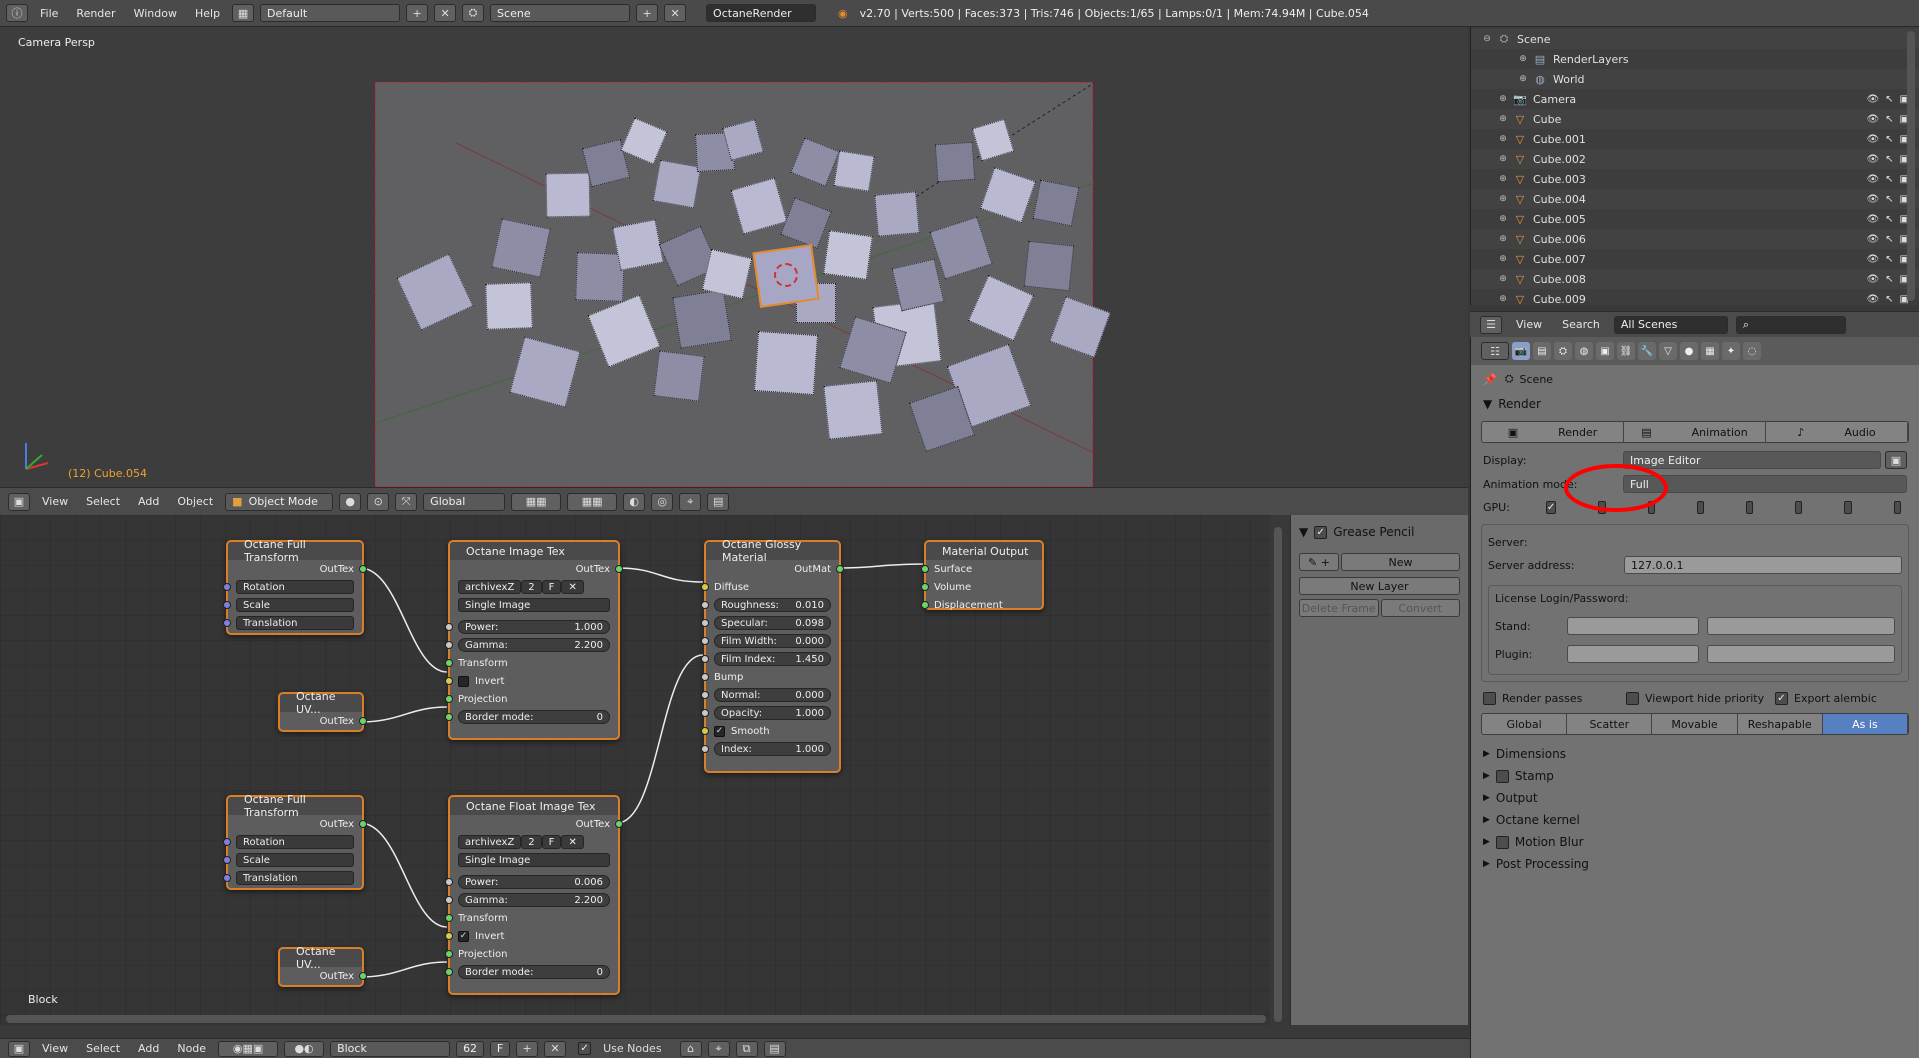  Describe the element at coordinates (500, 1048) in the screenshot. I see `fake-user-button: F` at that location.